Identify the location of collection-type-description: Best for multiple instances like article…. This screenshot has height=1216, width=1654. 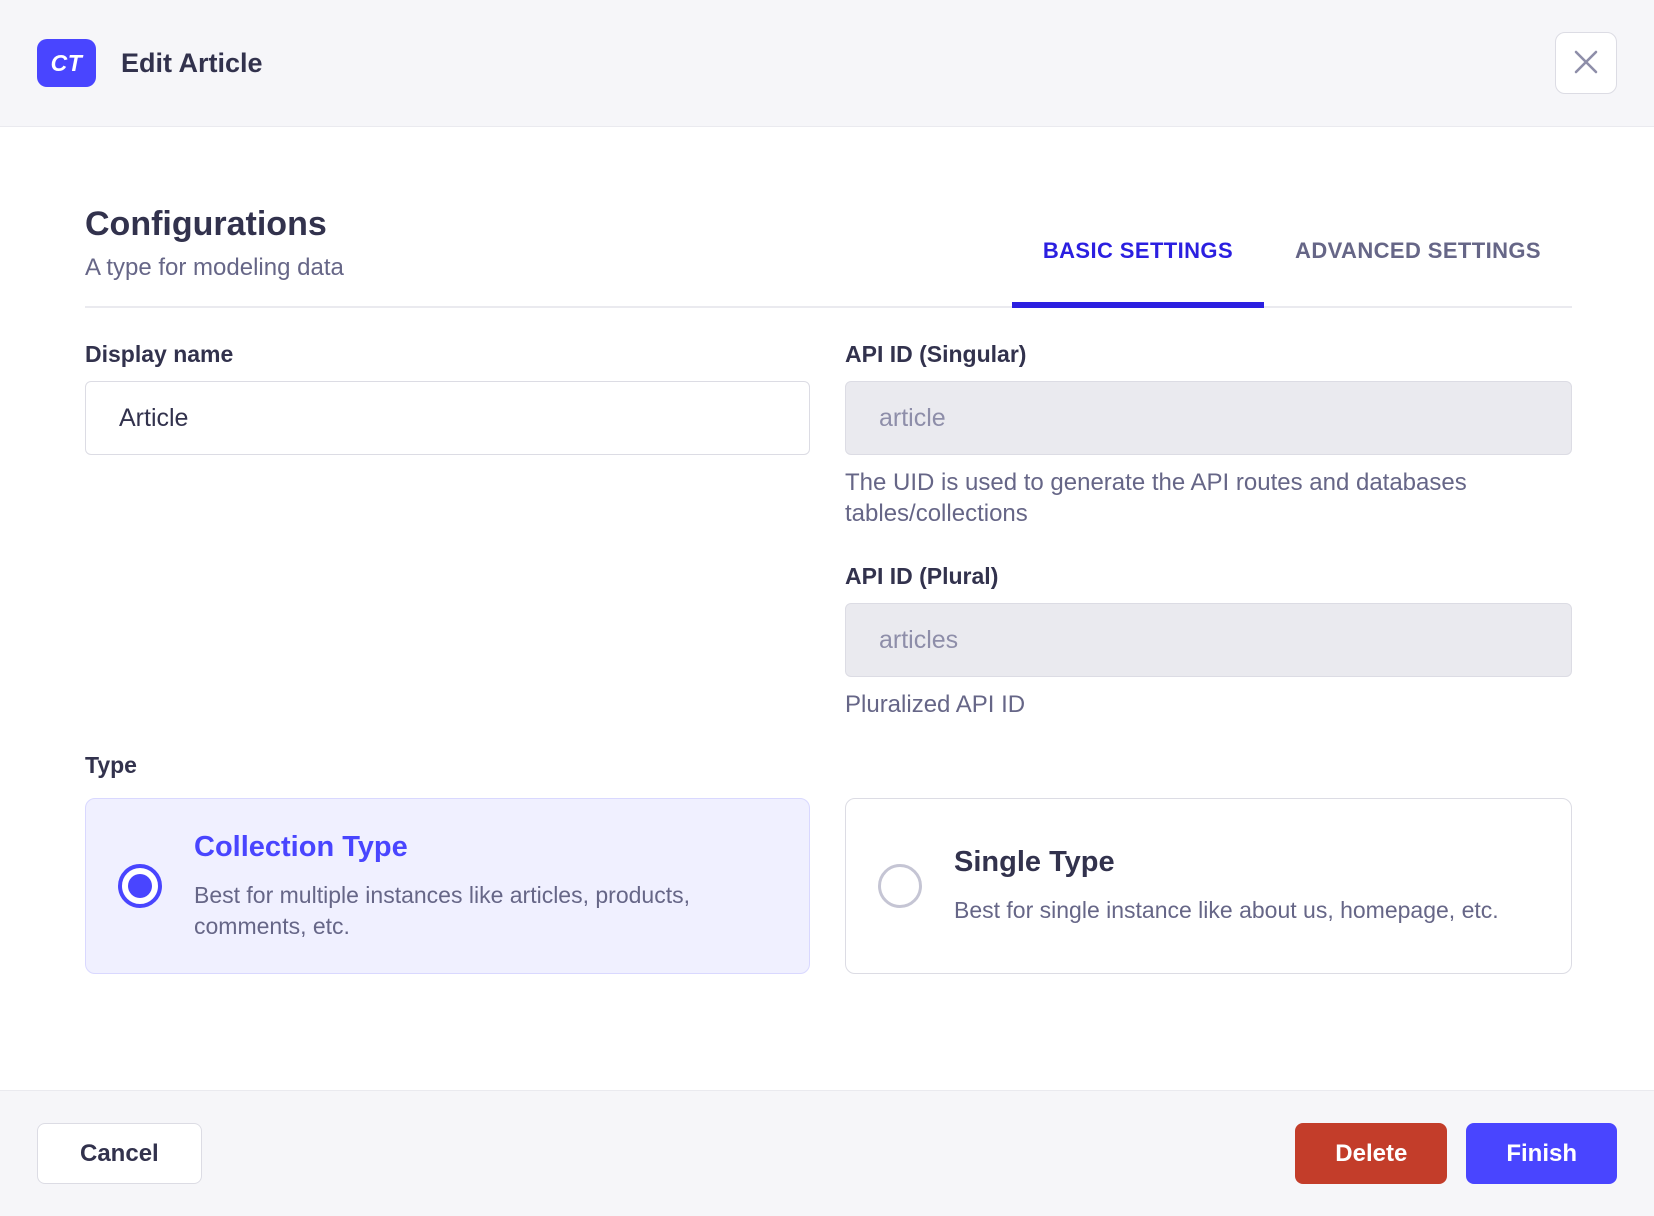
(442, 910).